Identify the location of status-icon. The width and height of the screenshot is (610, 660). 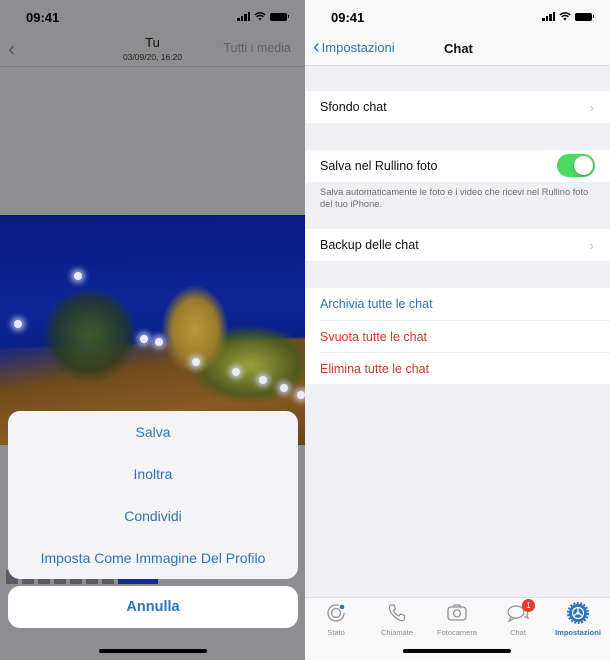
(336, 613).